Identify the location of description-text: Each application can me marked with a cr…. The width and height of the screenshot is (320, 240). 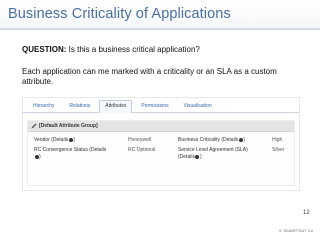
(149, 76).